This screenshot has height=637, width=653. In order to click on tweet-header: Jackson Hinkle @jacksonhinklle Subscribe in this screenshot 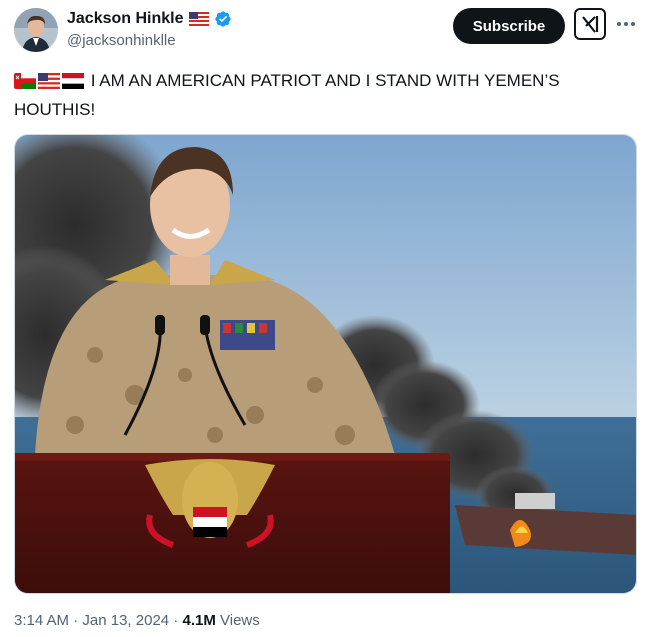, I will do `click(326, 30)`.